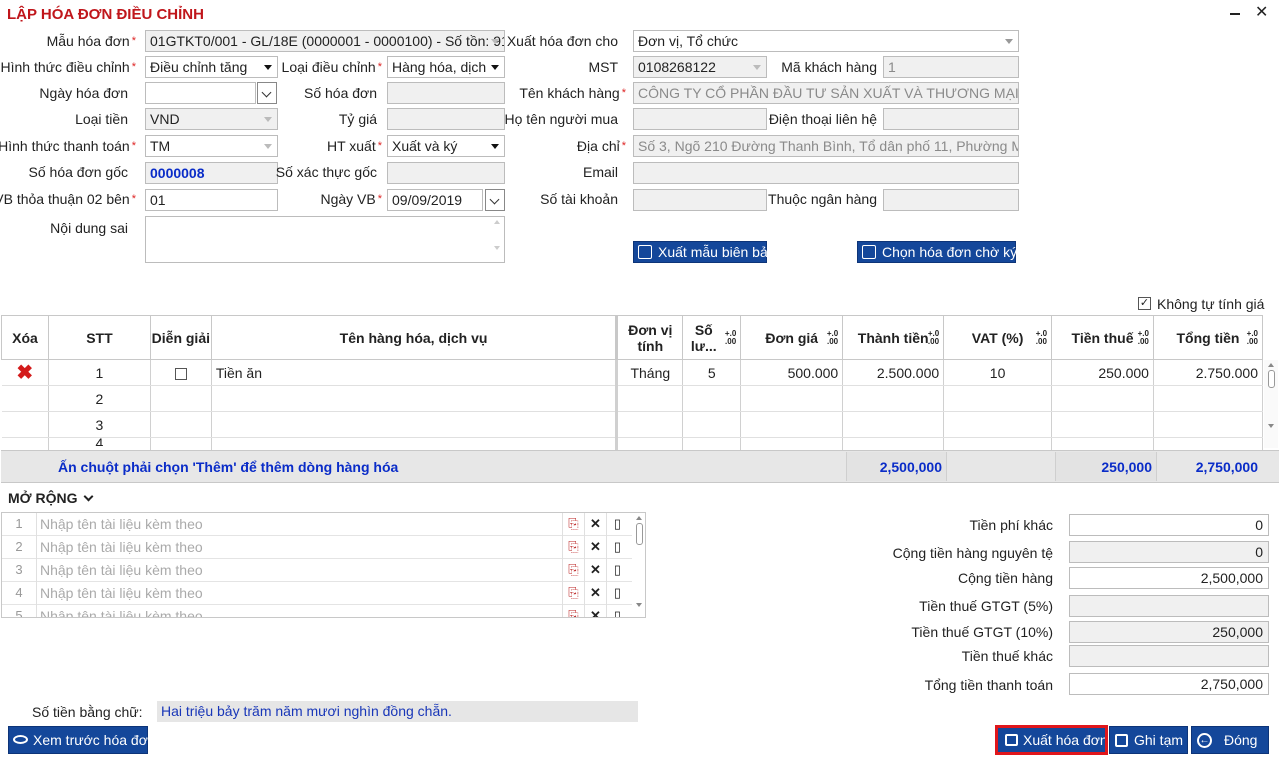 The height and width of the screenshot is (757, 1279). What do you see at coordinates (446, 146) in the screenshot?
I see `ht-xuat-select: Xuất và ký` at bounding box center [446, 146].